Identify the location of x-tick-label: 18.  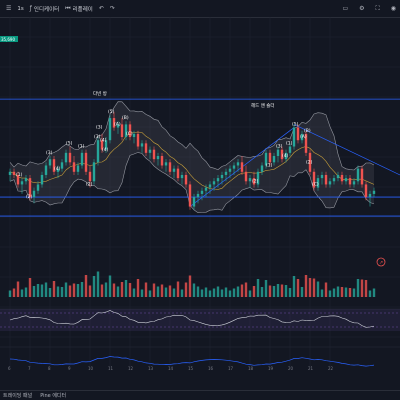
(251, 368).